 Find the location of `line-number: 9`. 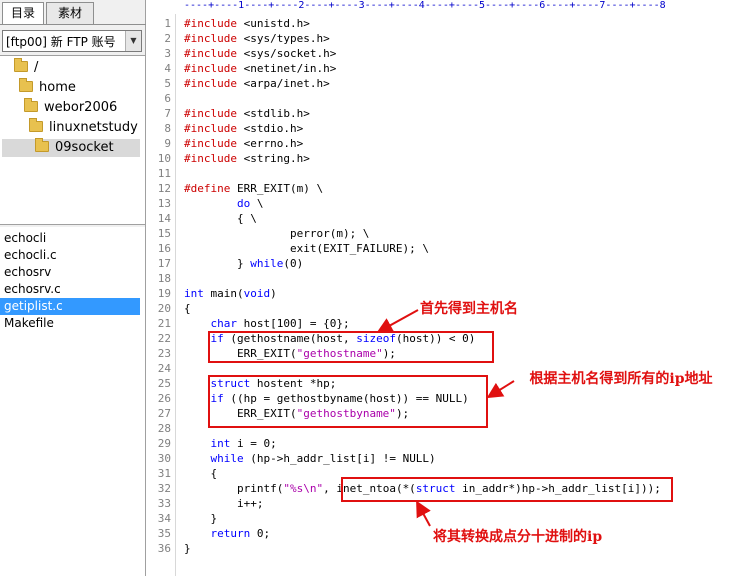

line-number: 9 is located at coordinates (167, 143).